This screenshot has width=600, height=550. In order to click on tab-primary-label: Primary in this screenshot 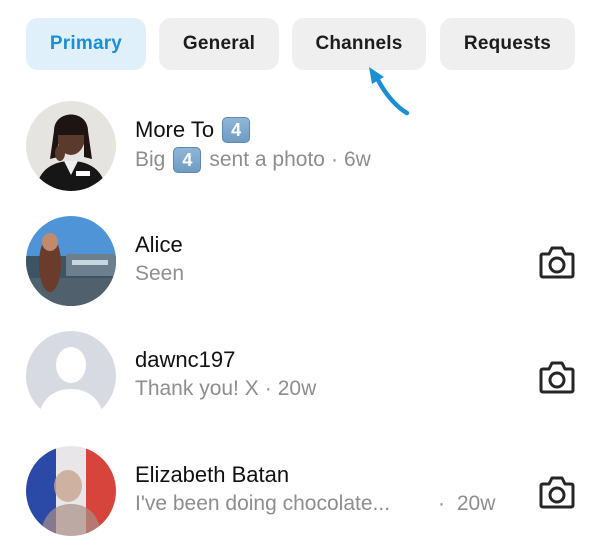, I will do `click(86, 43)`.